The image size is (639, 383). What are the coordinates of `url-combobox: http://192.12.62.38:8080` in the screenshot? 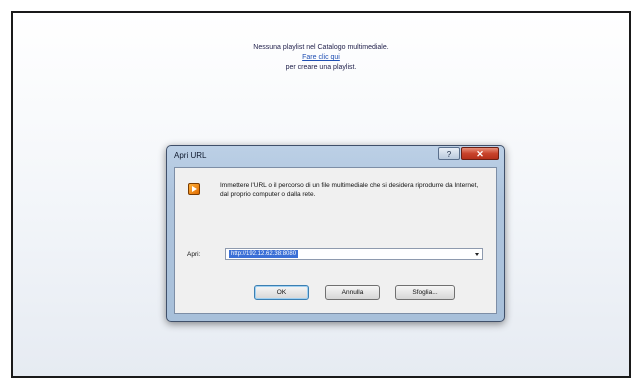 It's located at (354, 254).